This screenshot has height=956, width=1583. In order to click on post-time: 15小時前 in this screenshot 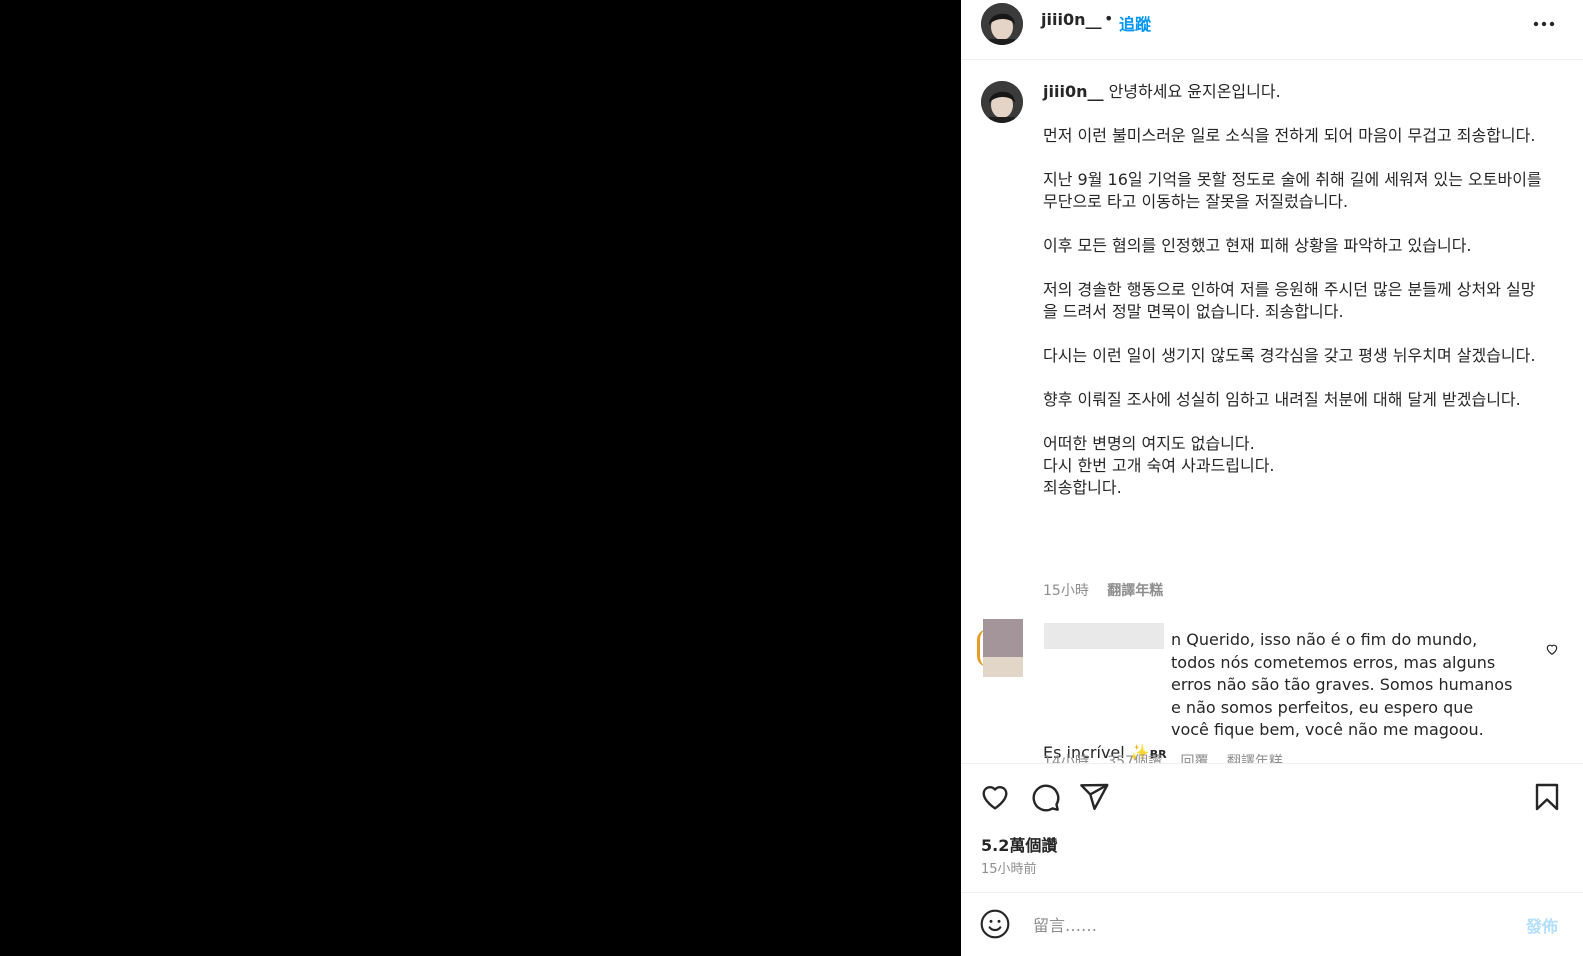, I will do `click(1009, 867)`.